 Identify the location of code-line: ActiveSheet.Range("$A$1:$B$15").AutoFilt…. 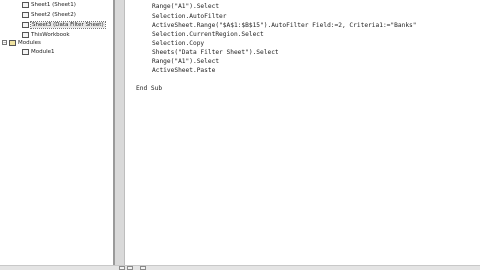
(284, 25).